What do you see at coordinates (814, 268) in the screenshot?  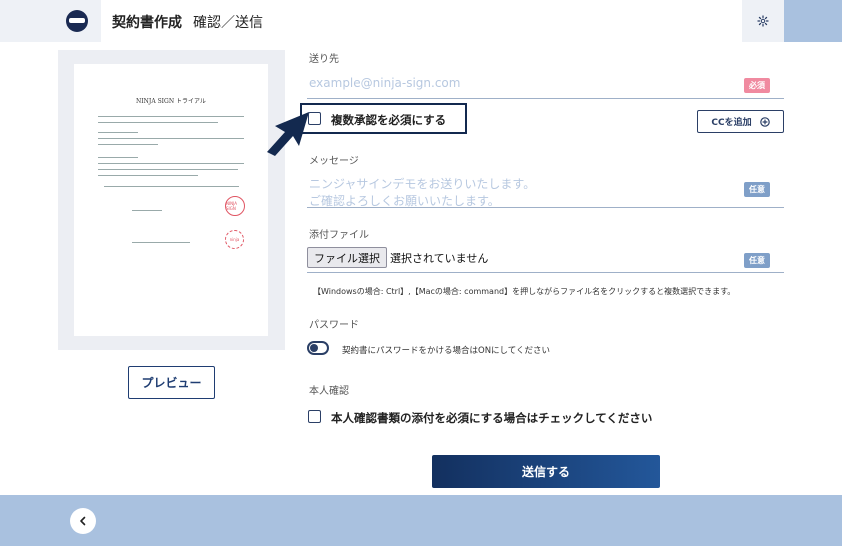 I see `right-gutter` at bounding box center [814, 268].